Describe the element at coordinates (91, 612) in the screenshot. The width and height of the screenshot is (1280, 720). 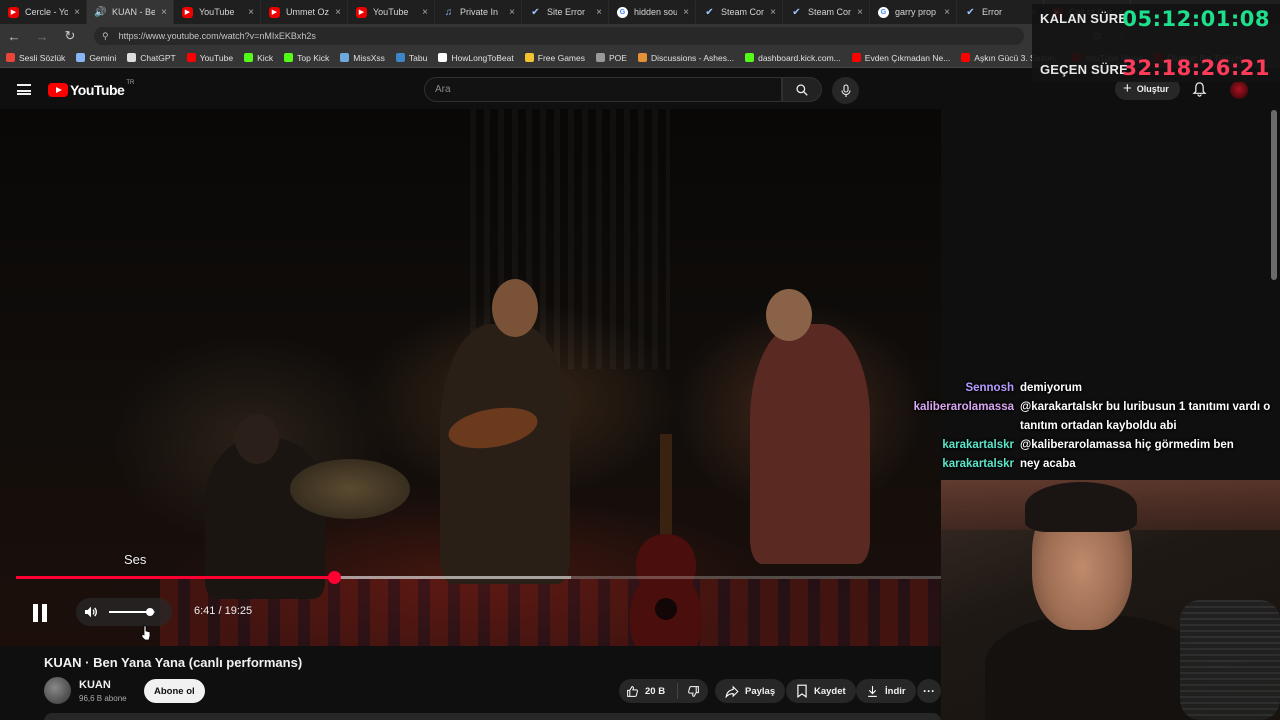
I see `volume-icon` at that location.